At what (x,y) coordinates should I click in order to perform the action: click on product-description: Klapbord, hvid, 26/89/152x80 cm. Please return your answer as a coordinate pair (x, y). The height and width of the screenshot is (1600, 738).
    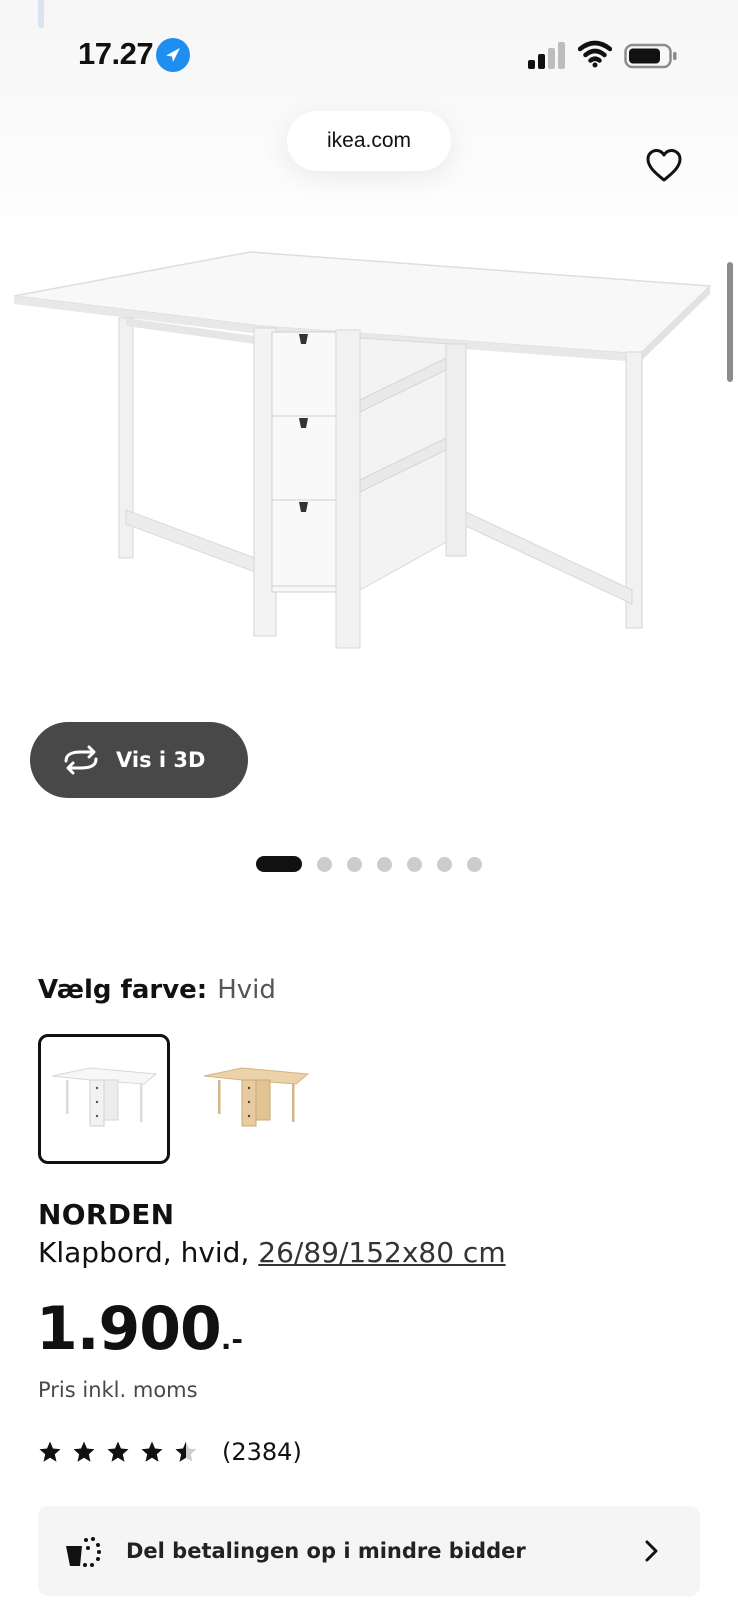
    Looking at the image, I should click on (272, 1252).